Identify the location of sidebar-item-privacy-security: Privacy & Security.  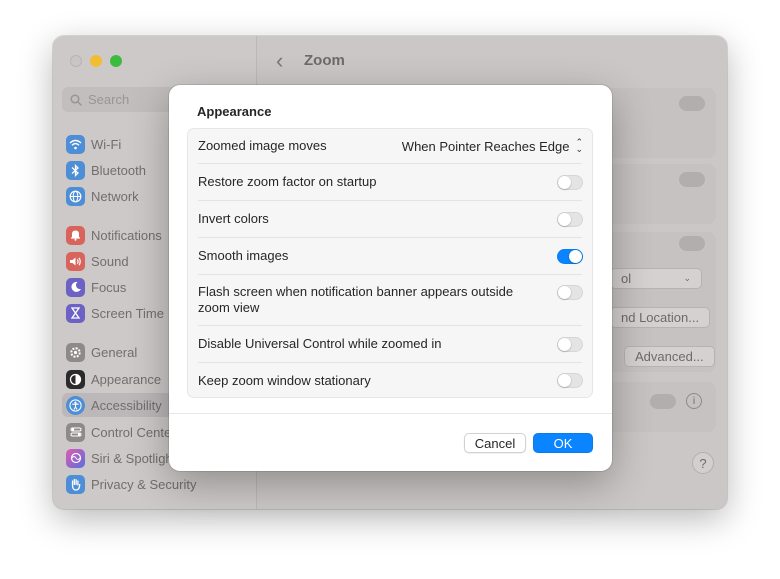
(158, 484).